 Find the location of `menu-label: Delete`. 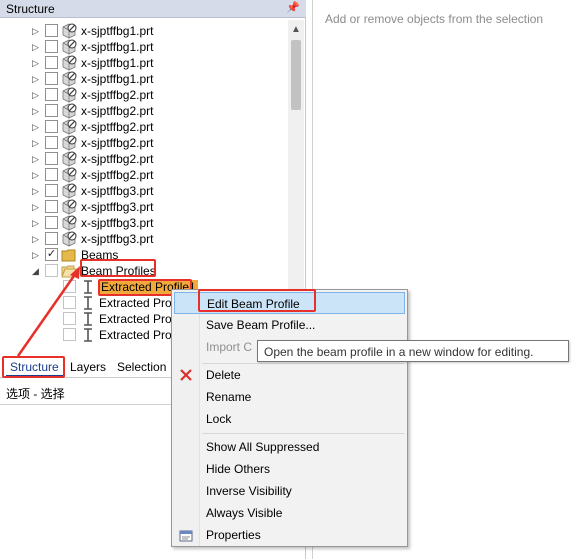

menu-label: Delete is located at coordinates (223, 375).